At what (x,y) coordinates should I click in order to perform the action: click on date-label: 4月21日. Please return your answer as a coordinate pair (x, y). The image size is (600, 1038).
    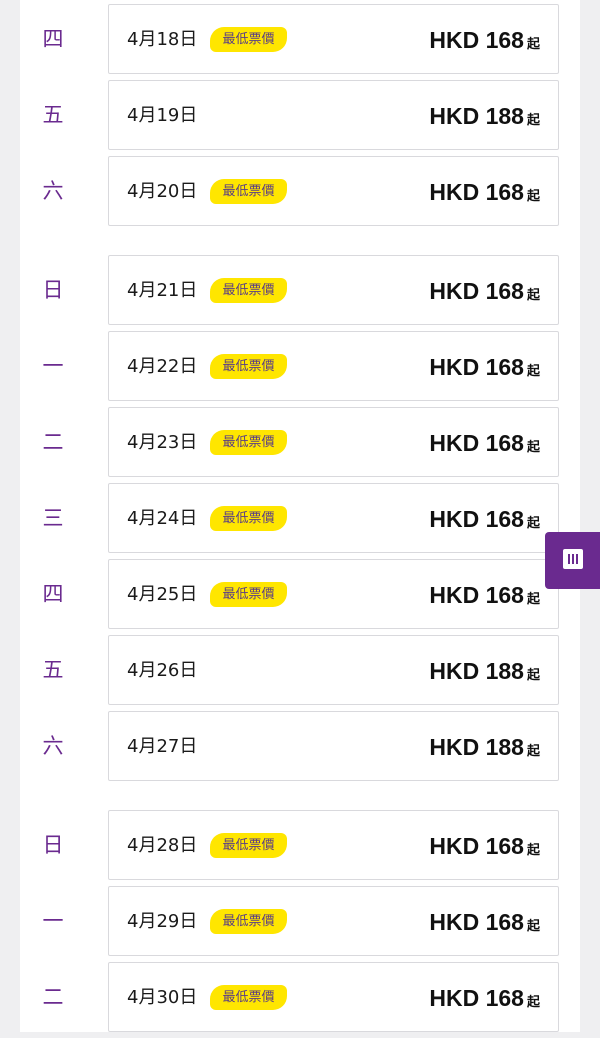
    Looking at the image, I should click on (162, 290).